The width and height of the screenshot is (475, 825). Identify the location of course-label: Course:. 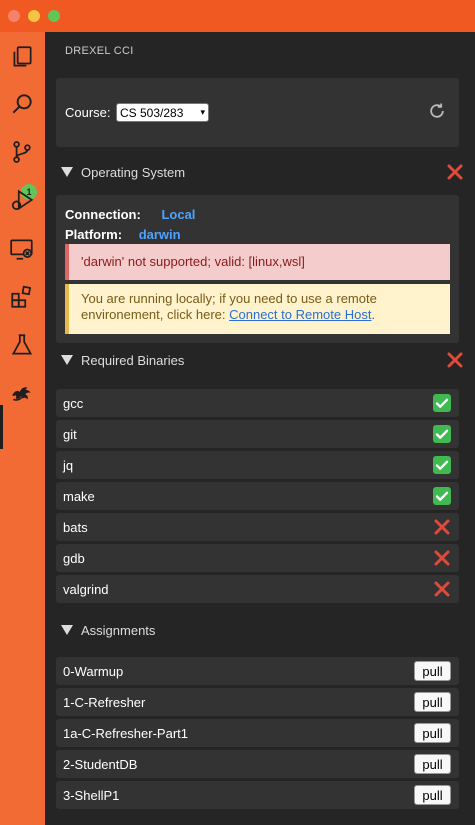
(88, 112).